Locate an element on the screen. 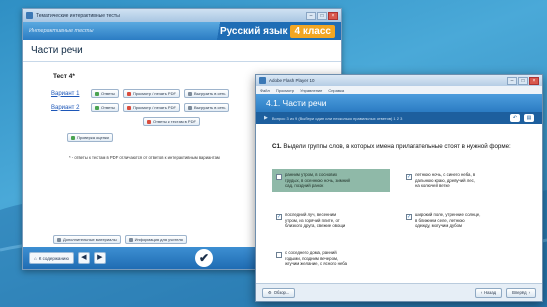 This screenshot has width=547, height=307. prev-arrow-icon: ◀ is located at coordinates (83, 258).